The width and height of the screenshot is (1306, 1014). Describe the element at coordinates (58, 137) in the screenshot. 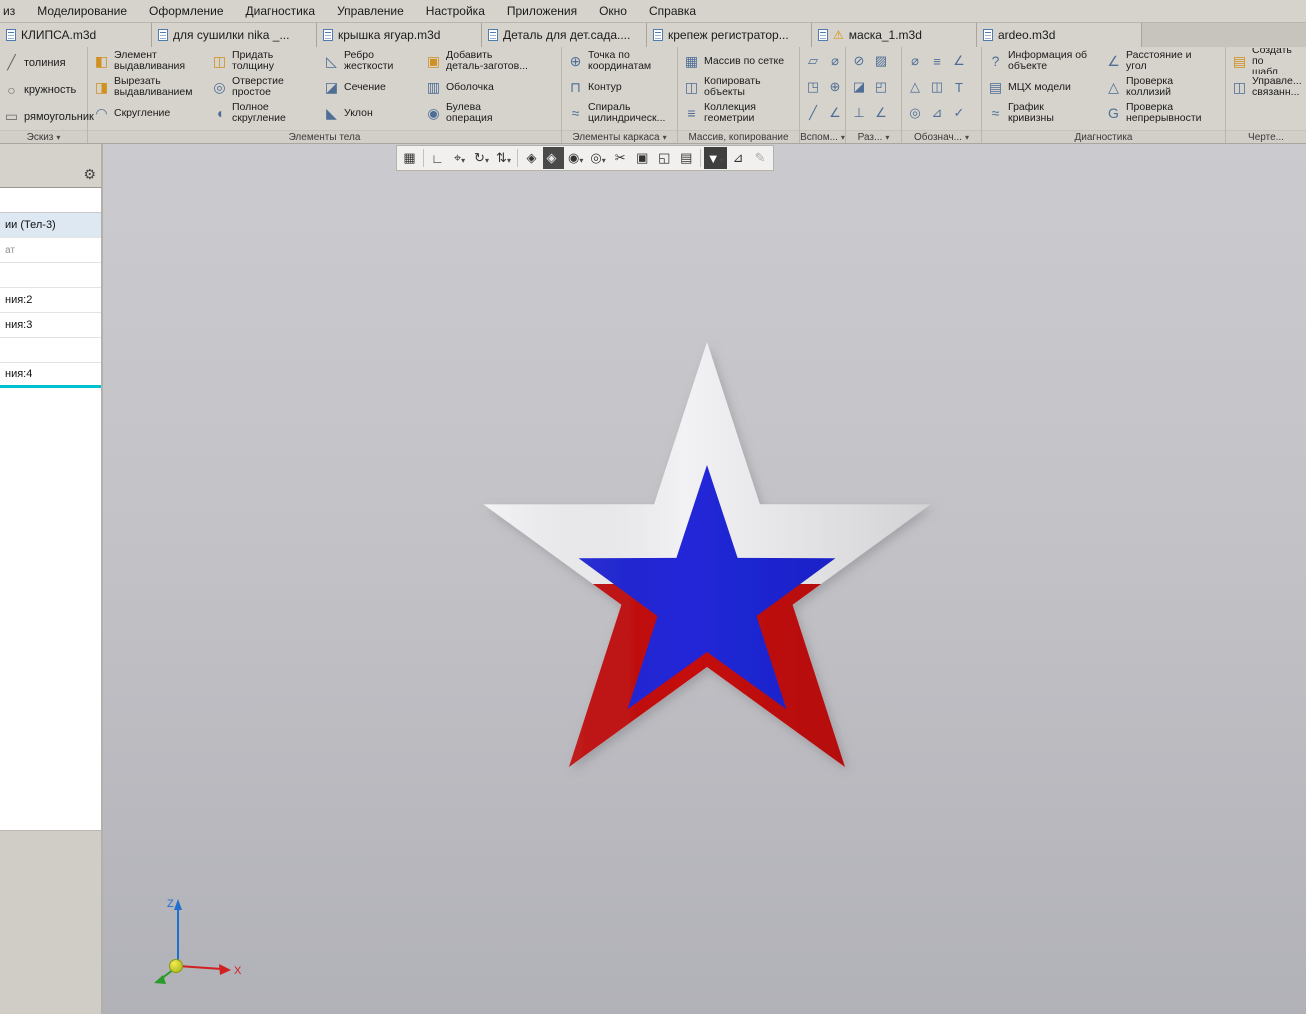

I see `chevron-down-icon` at that location.